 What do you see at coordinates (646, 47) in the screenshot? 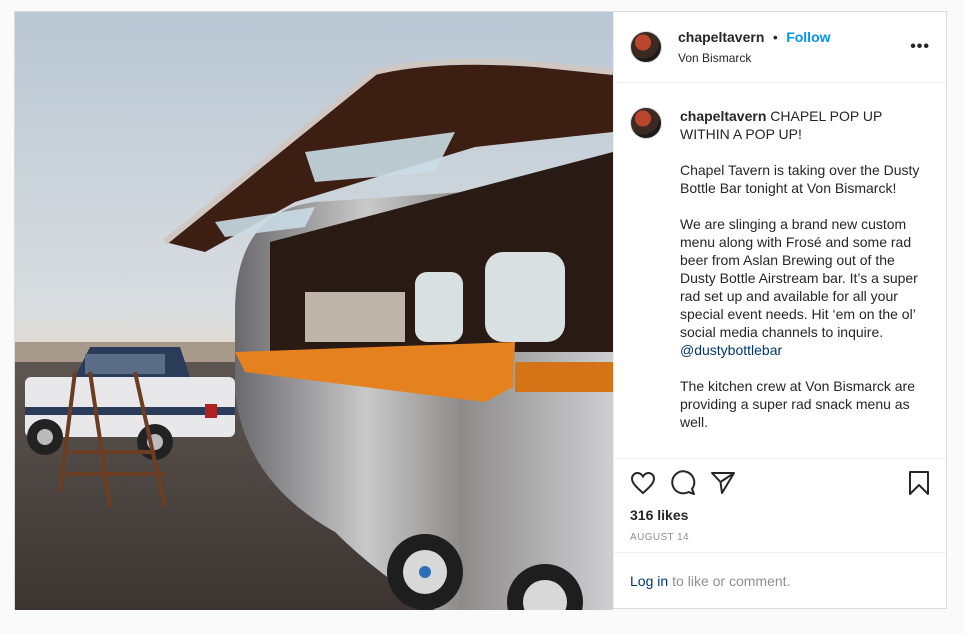
I see `avatar` at bounding box center [646, 47].